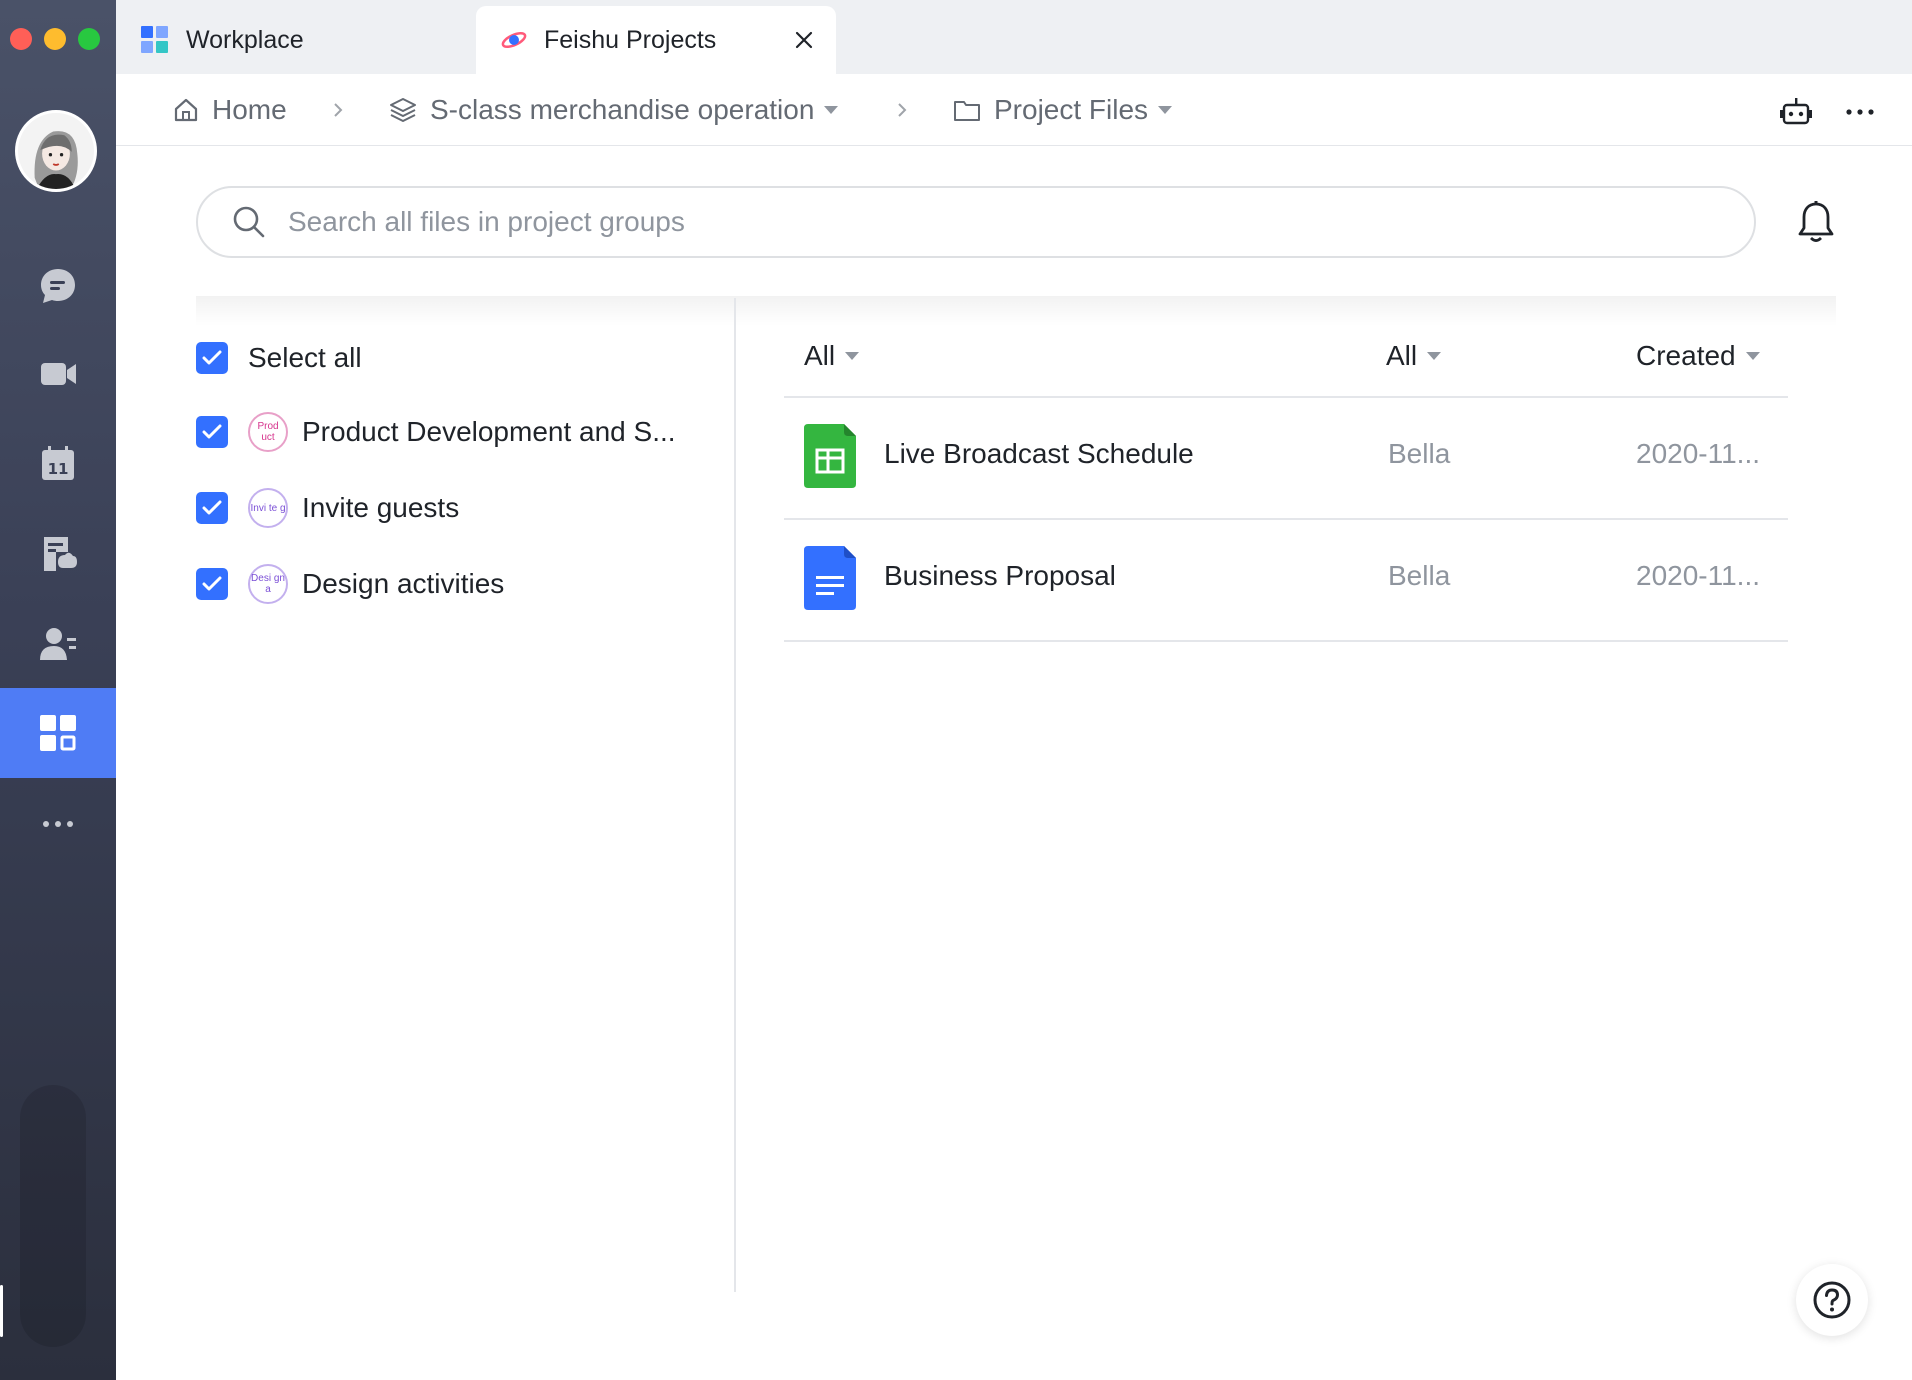  I want to click on tab-feishu-projects-label: Feishu Projects, so click(630, 39).